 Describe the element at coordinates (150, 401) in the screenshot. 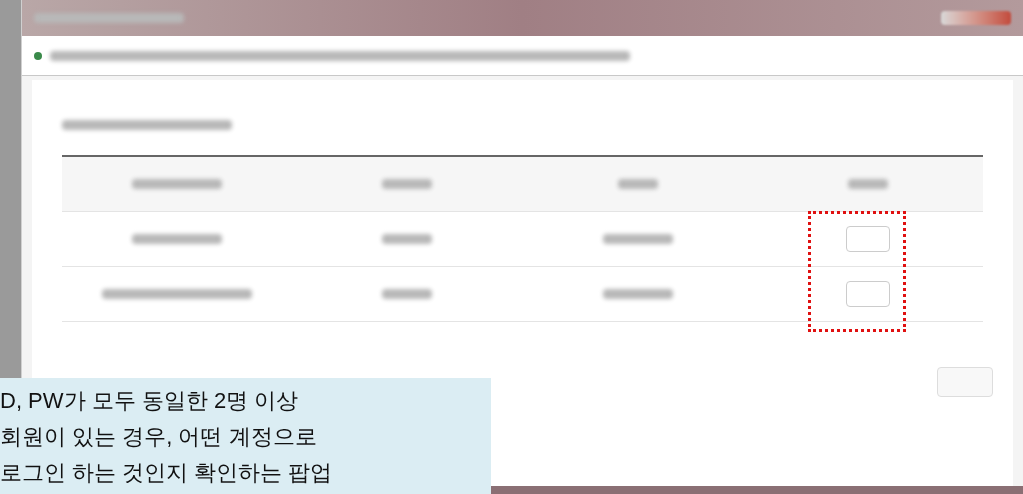

I see `callout-text: D, PW가 모두 동일한 2명 이상` at that location.